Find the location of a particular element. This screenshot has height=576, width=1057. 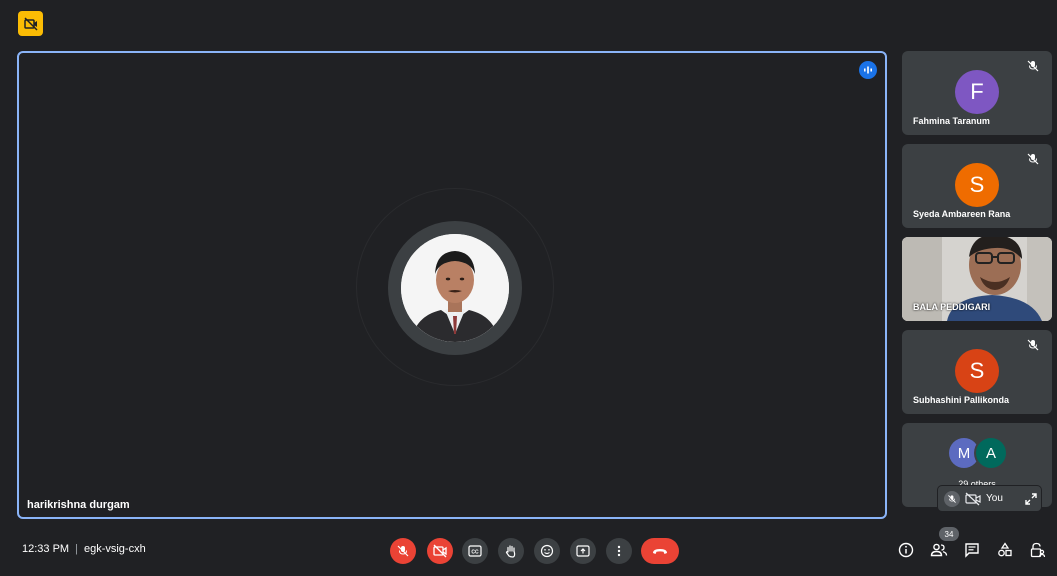

meeting-details-button is located at coordinates (906, 550).